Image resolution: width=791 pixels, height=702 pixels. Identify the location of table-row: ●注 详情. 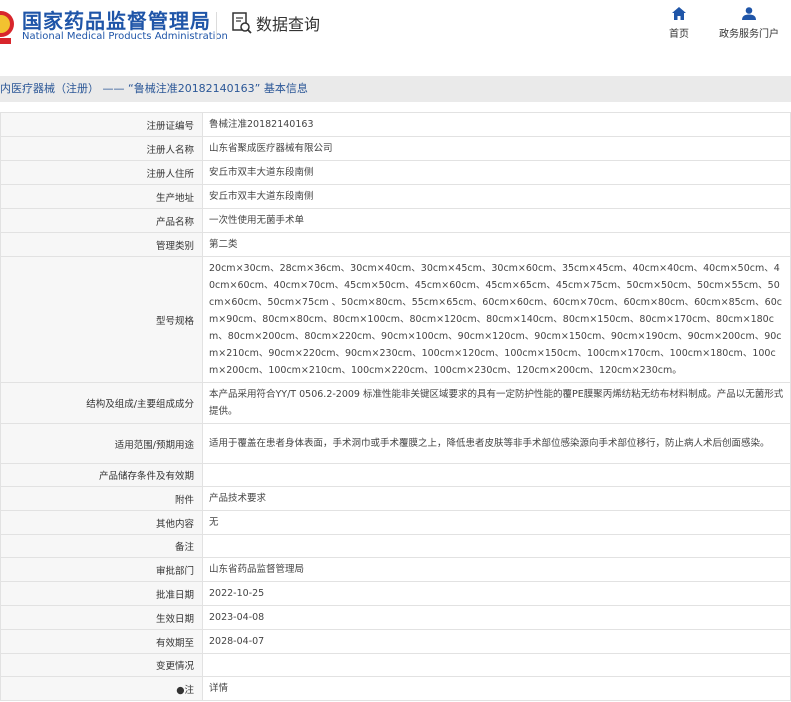
(395, 688).